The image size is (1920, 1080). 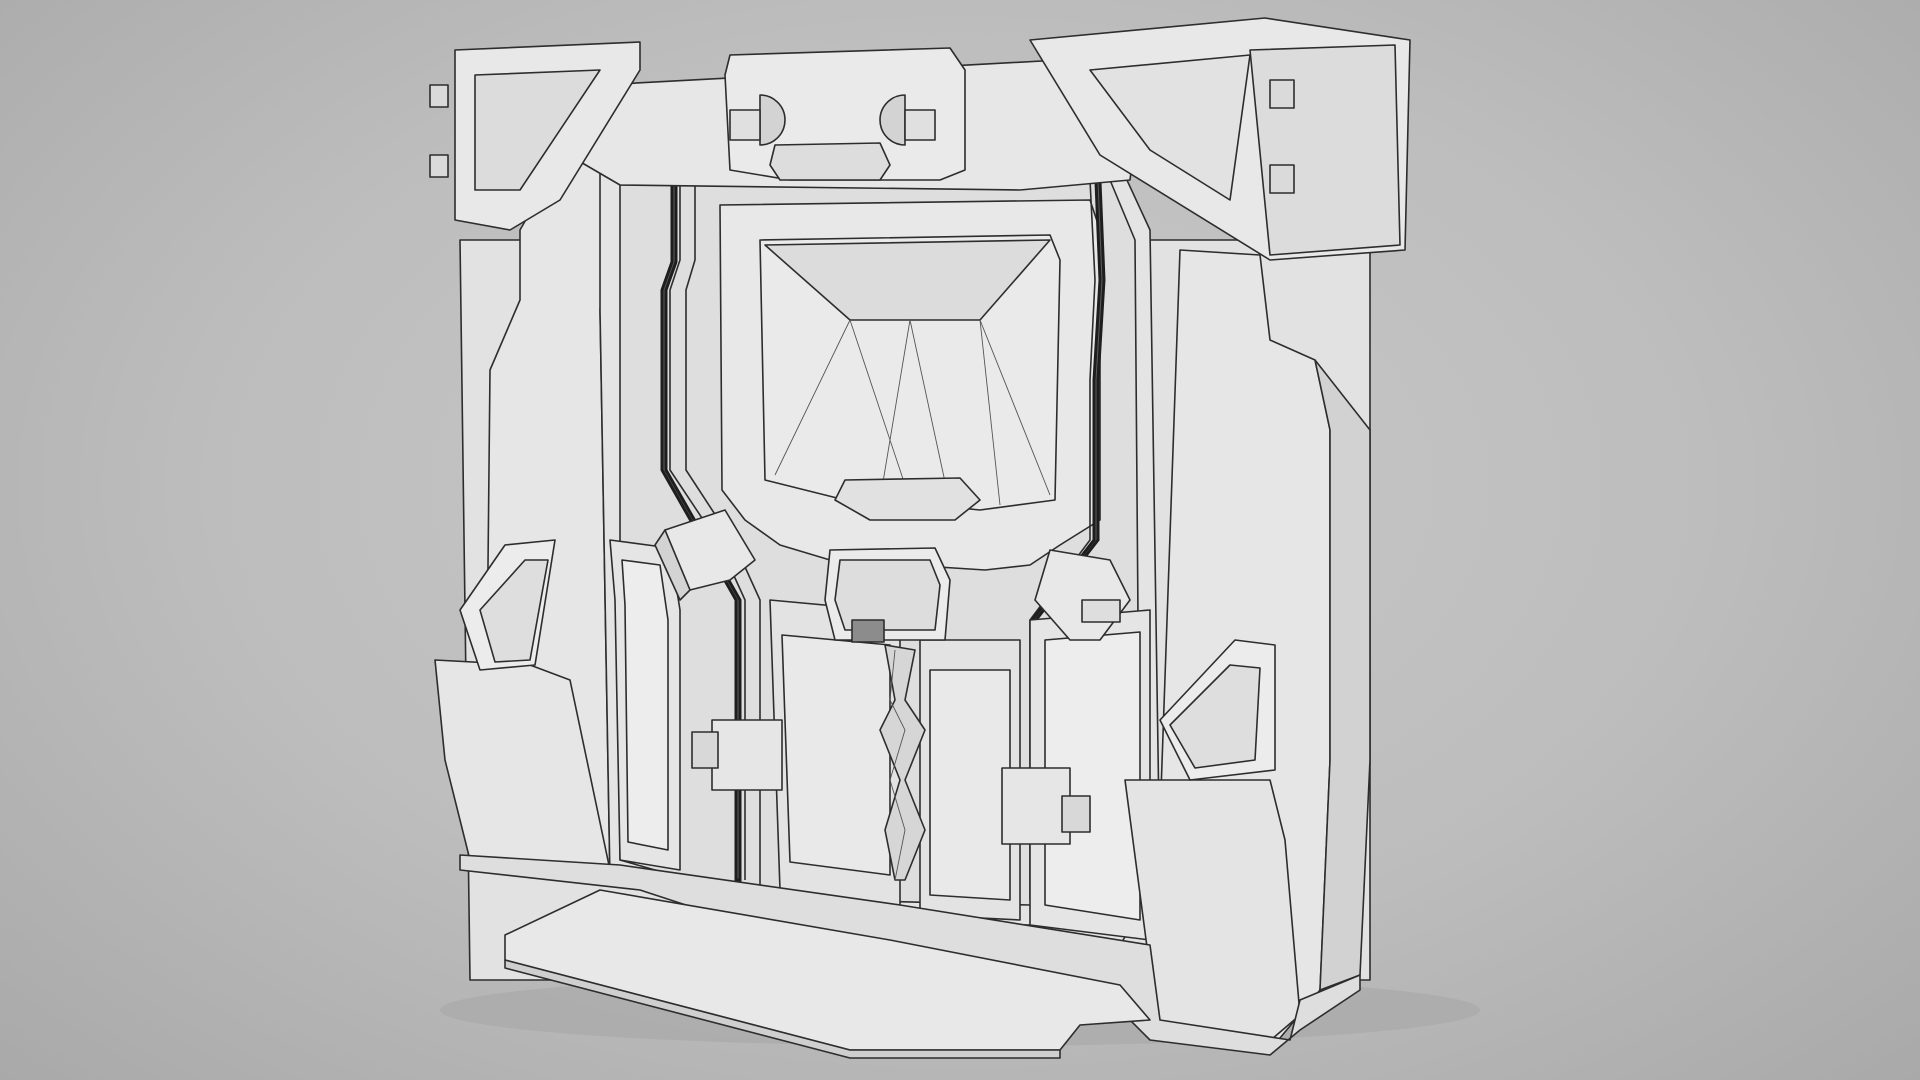 I want to click on clamp-lower-right-tab, so click(x=1076, y=814).